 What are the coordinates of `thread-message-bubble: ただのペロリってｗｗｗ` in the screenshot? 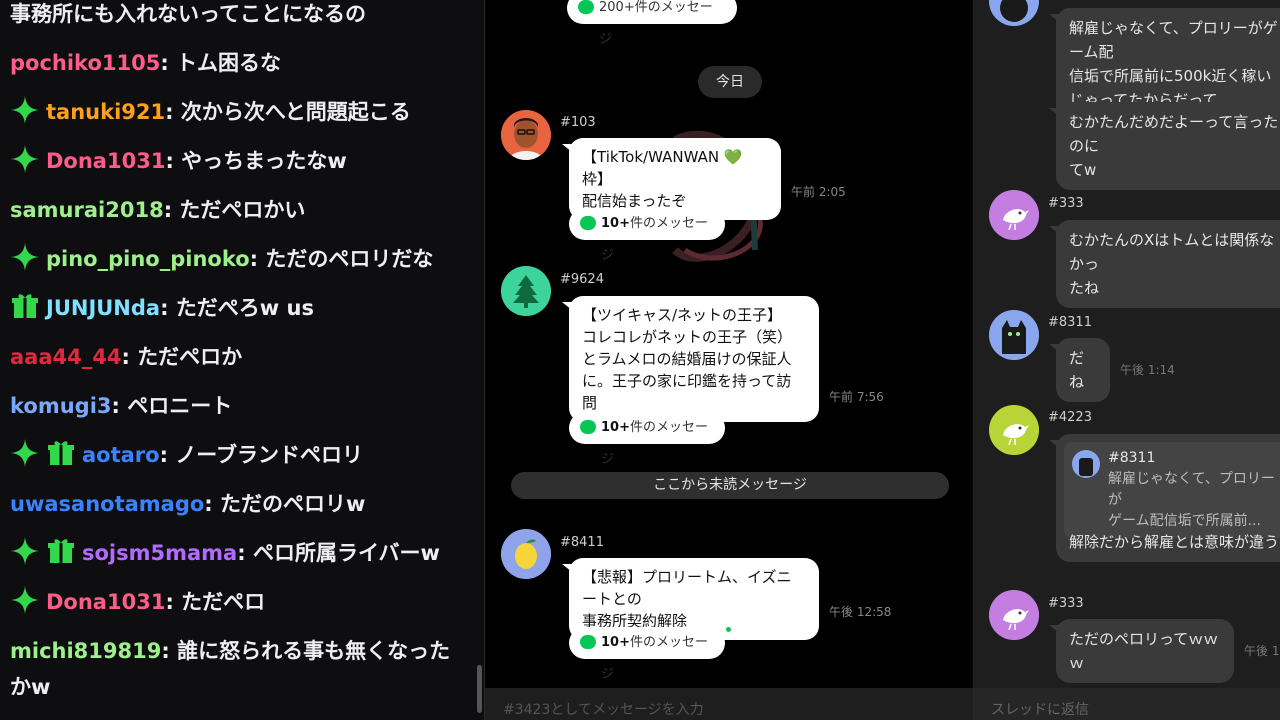 It's located at (1141, 651).